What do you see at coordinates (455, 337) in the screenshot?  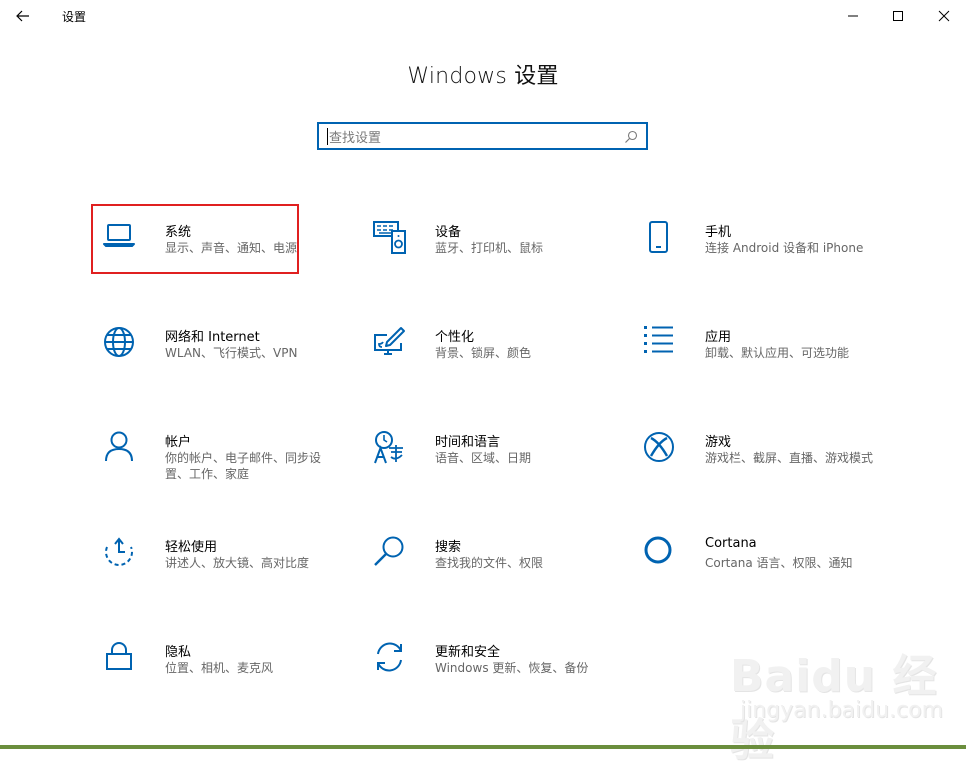 I see `tile-name: 个性化` at bounding box center [455, 337].